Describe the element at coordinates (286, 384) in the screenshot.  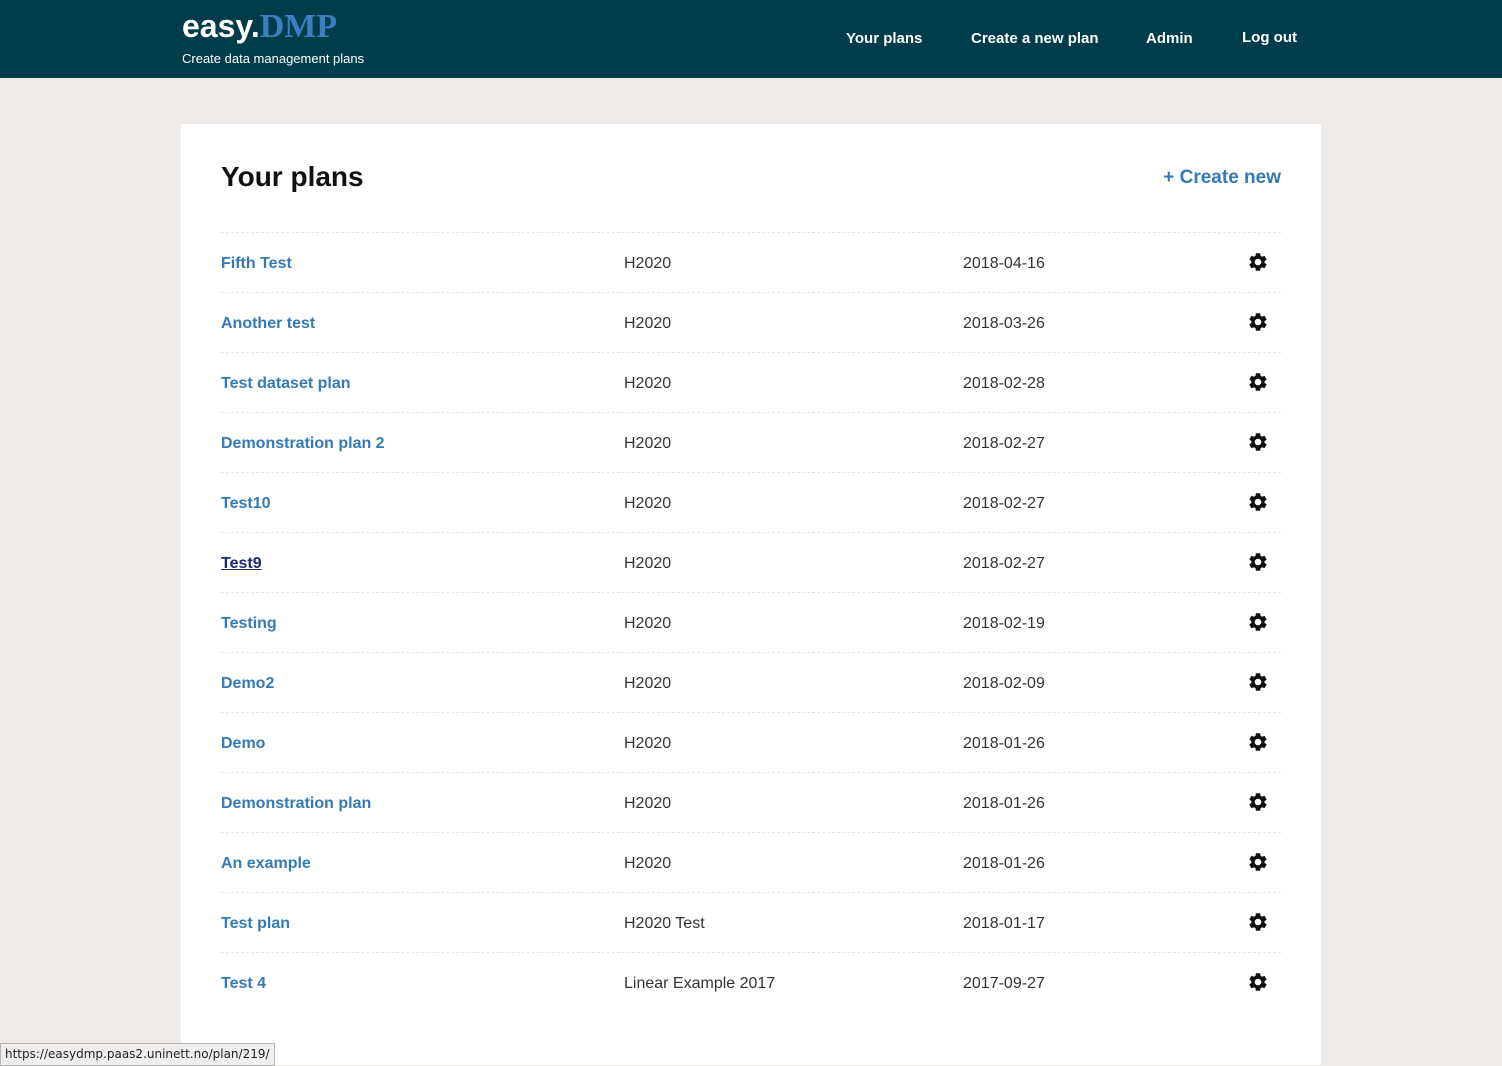
I see `plan-name-link: Test dataset plan` at that location.